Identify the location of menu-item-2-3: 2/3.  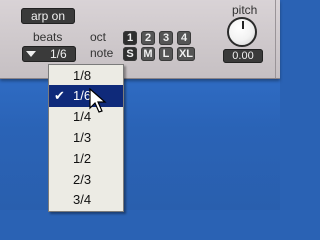
(86, 180).